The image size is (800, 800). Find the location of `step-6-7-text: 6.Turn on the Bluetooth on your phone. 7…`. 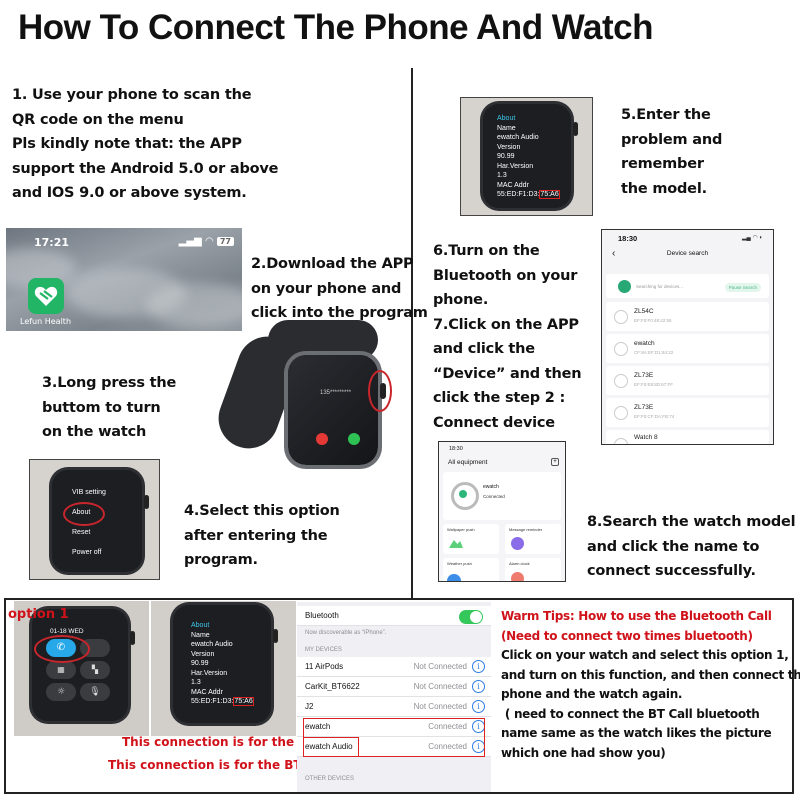

step-6-7-text: 6.Turn on the Bluetooth on your phone. 7… is located at coordinates (507, 337).